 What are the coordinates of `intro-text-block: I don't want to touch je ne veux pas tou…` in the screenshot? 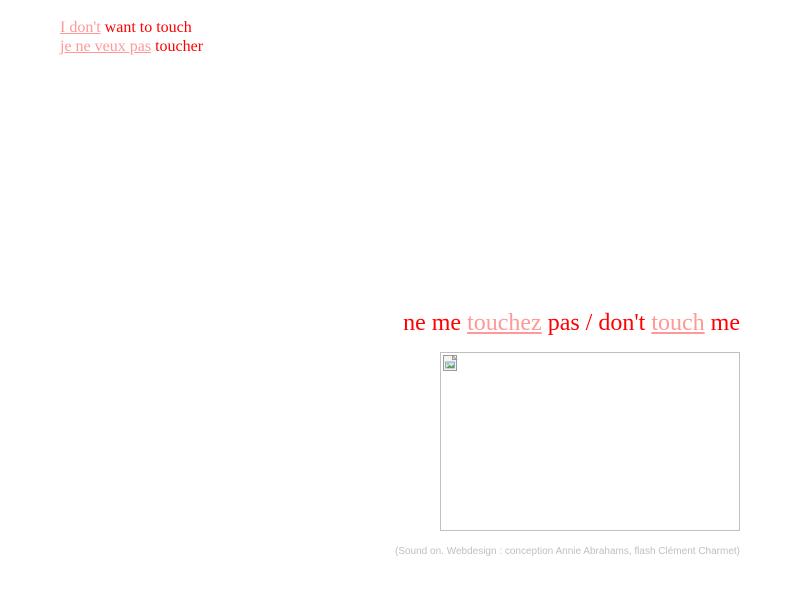 It's located at (131, 37).